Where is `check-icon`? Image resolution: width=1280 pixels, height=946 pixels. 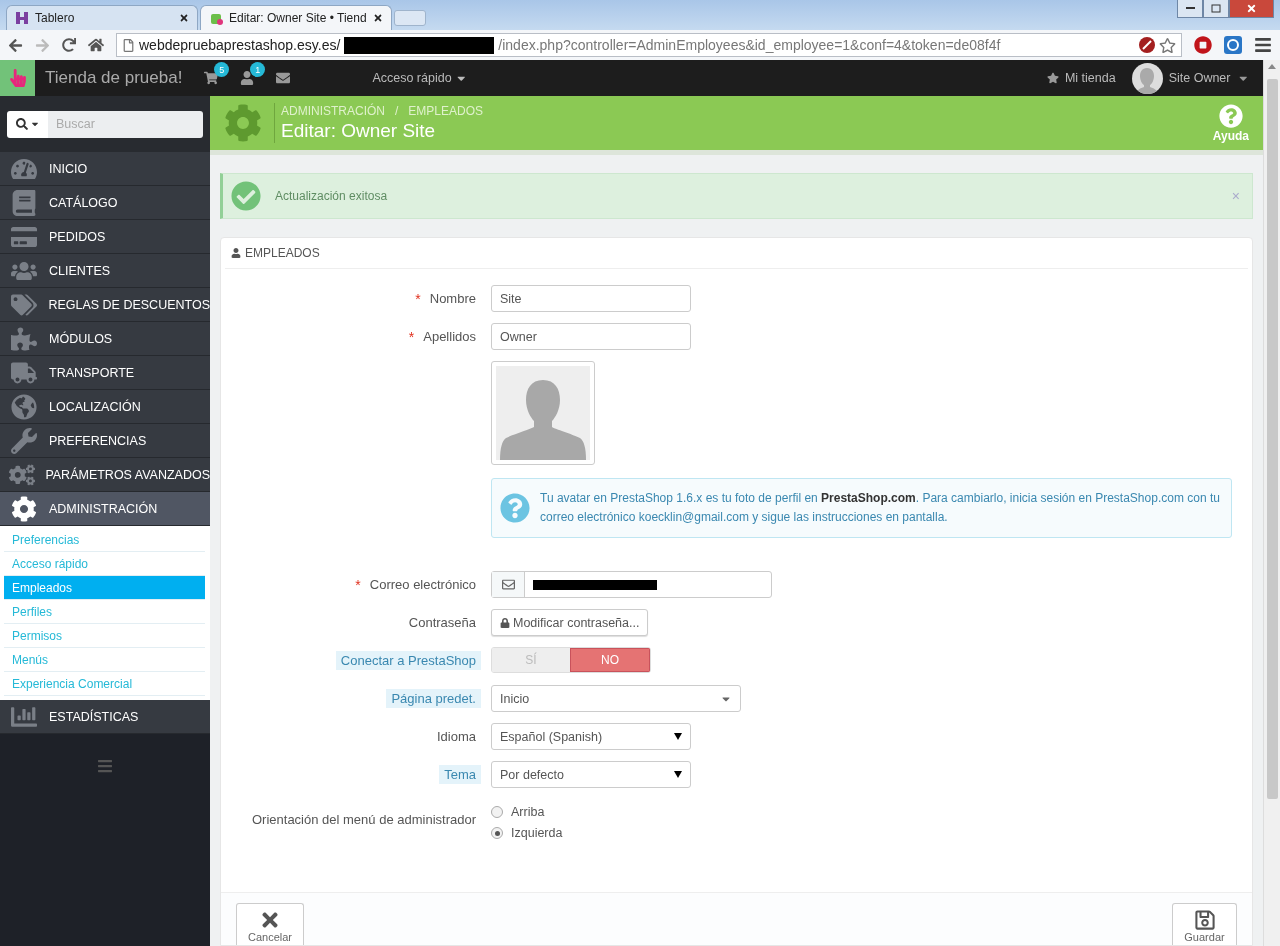 check-icon is located at coordinates (246, 196).